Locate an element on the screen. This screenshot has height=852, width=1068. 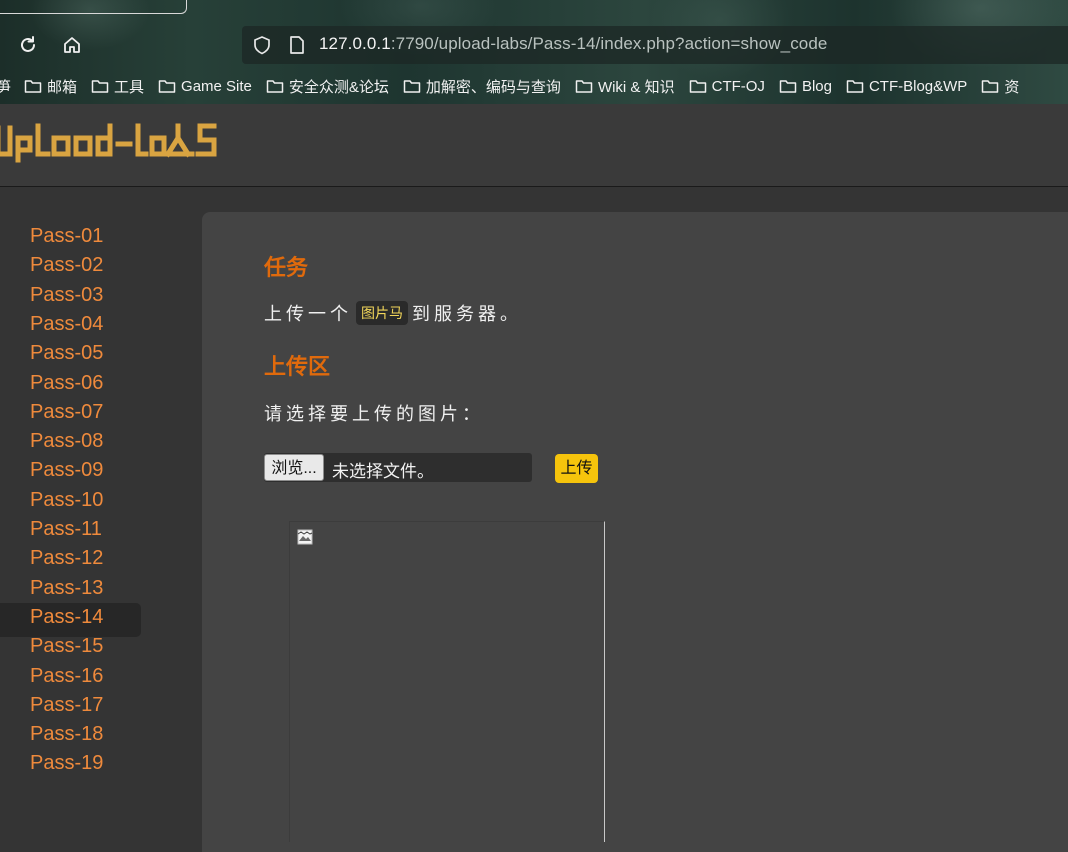
task-description: 上传一个 图片马 到服务器。 is located at coordinates (393, 313).